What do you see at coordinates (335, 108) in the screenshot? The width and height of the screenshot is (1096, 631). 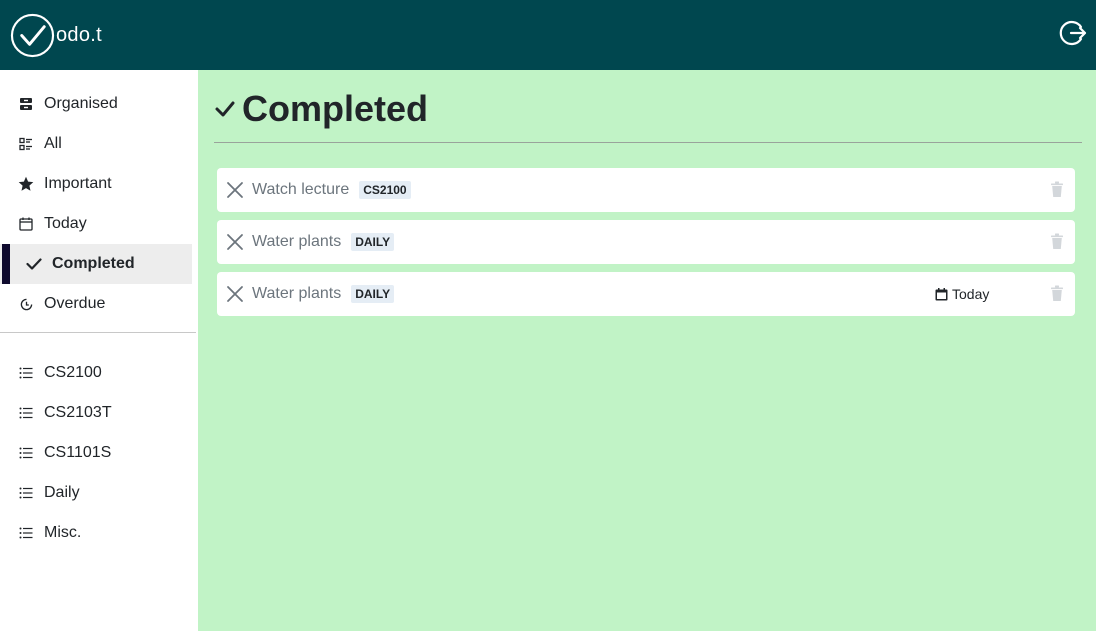 I see `page-title: Completed` at bounding box center [335, 108].